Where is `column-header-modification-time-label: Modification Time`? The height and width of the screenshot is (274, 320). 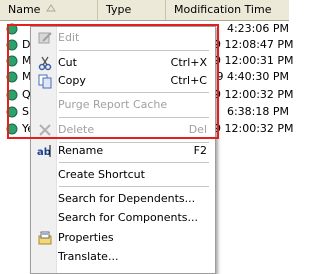 column-header-modification-time-label: Modification Time is located at coordinates (223, 9).